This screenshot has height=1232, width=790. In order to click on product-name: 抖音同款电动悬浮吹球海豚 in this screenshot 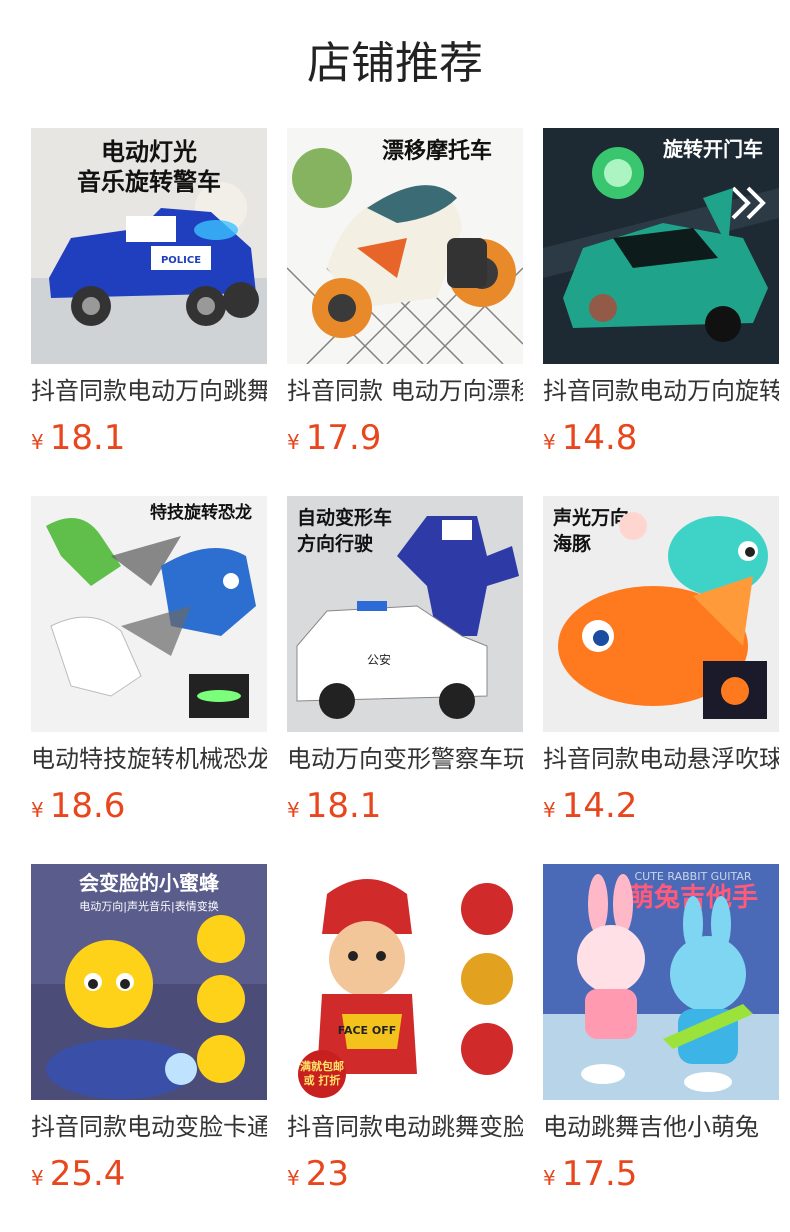, I will do `click(661, 759)`.